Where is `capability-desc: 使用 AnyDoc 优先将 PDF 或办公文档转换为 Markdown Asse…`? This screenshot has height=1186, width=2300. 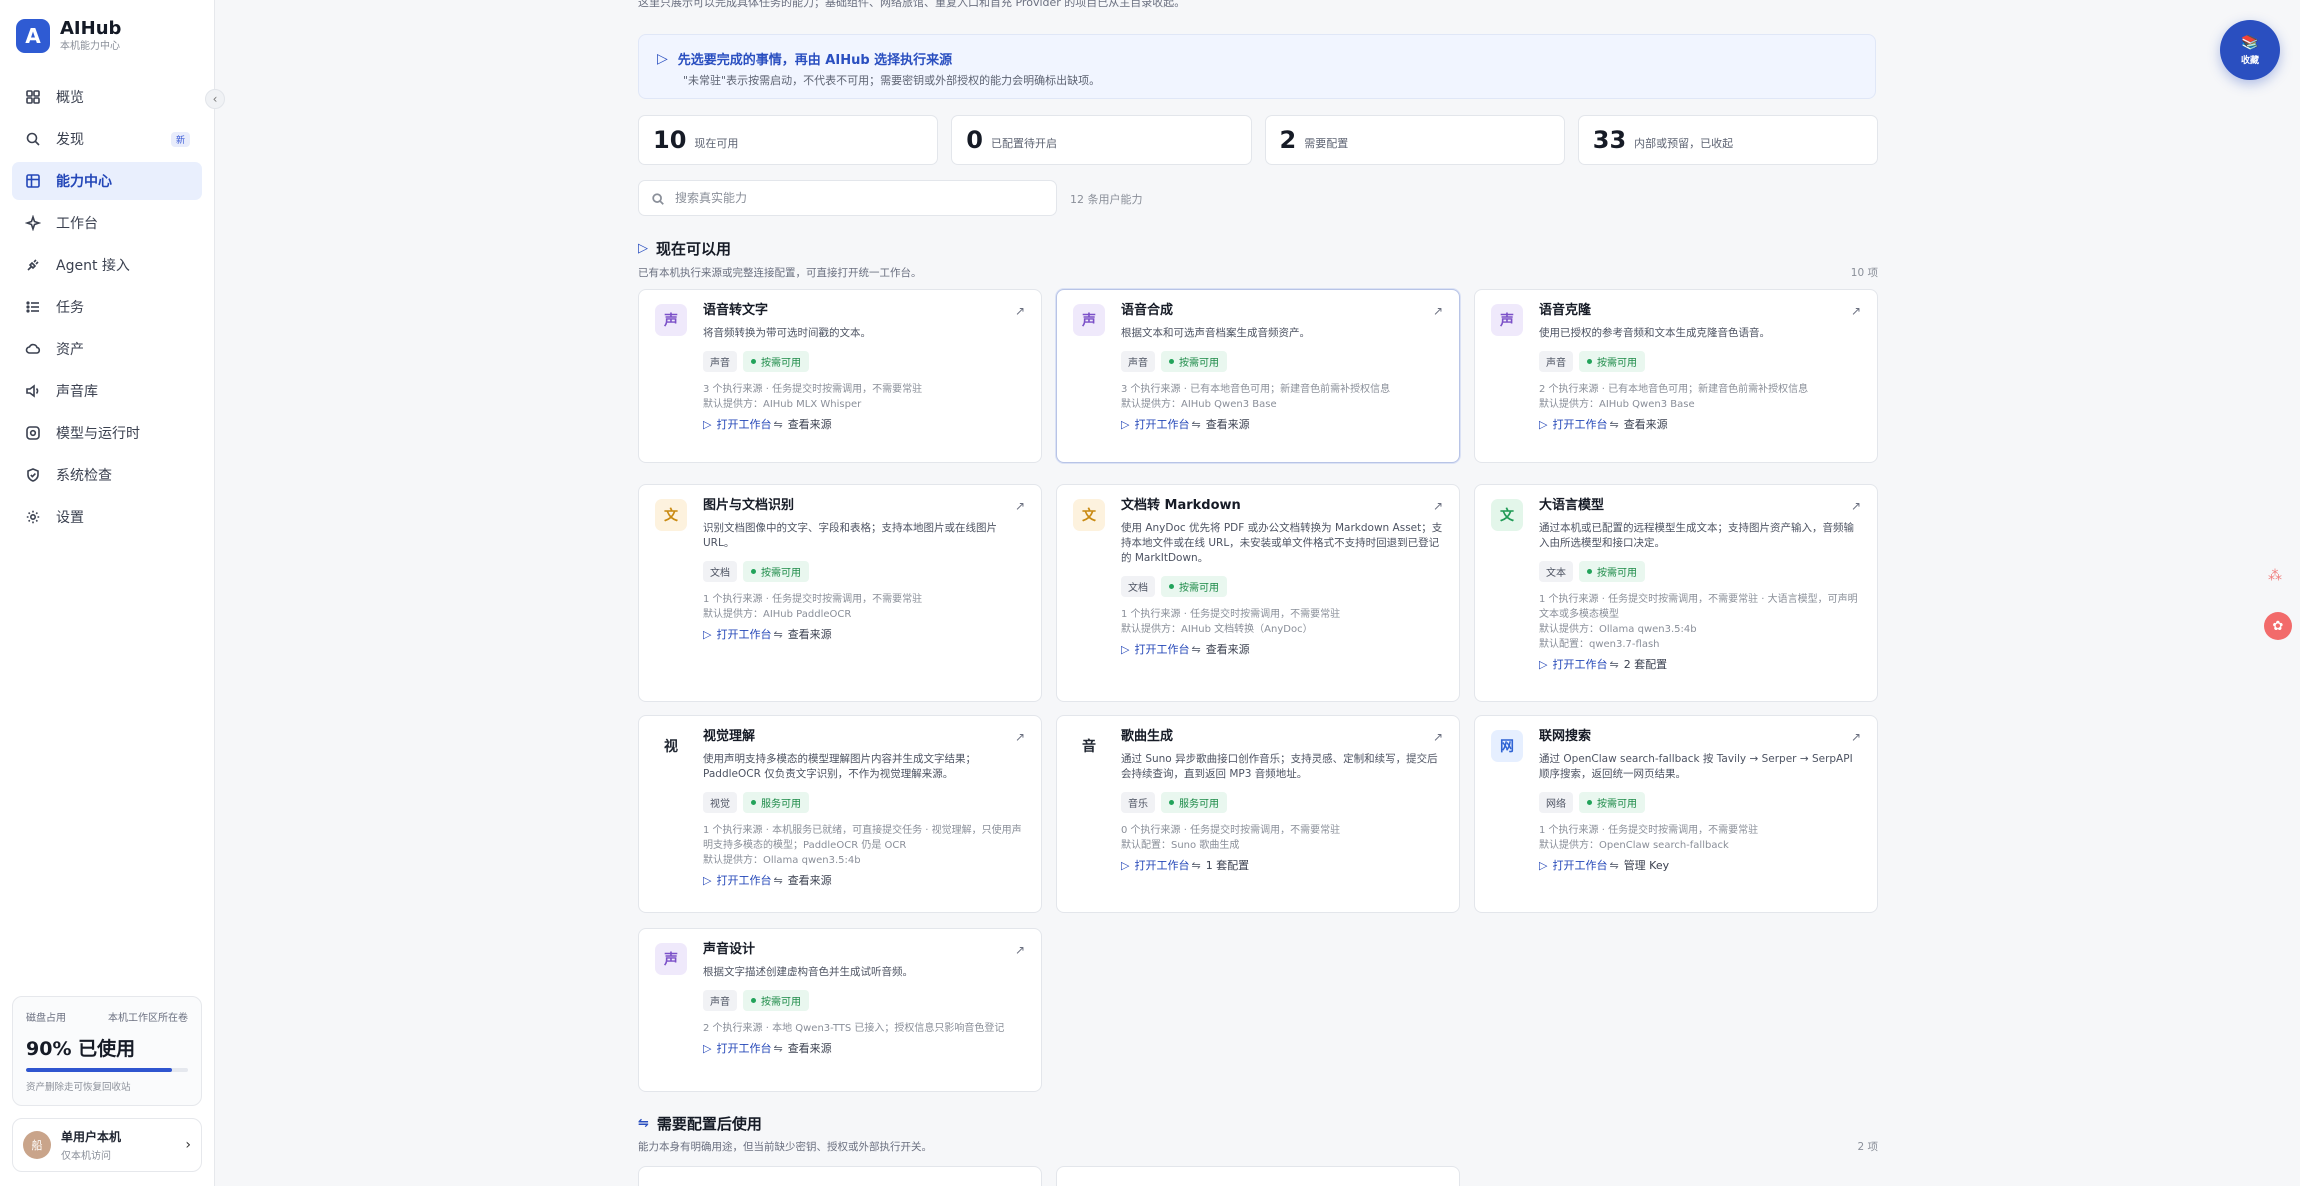
capability-desc: 使用 AnyDoc 优先将 PDF 或办公文档转换为 Markdown Asse… is located at coordinates (1282, 543).